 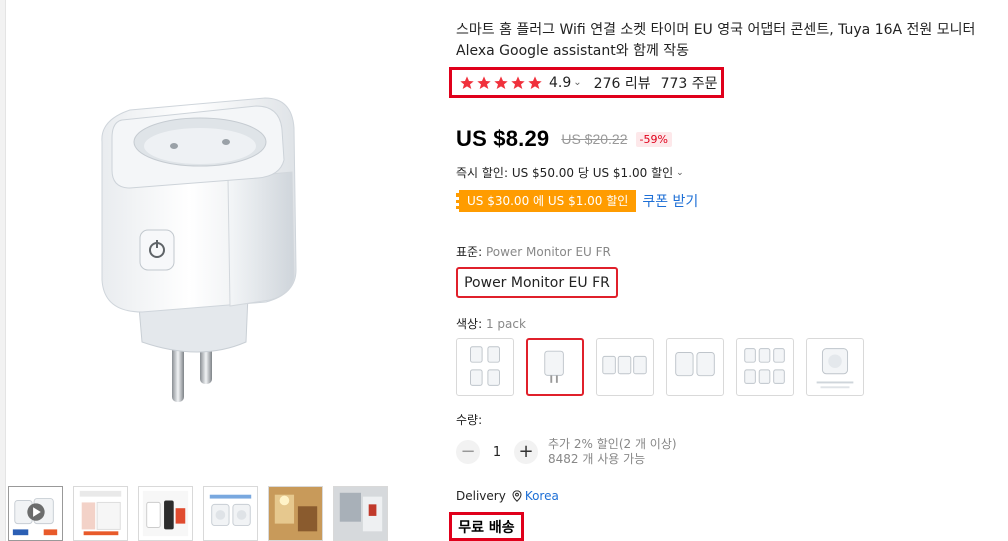 I want to click on color-swatches, so click(x=660, y=367).